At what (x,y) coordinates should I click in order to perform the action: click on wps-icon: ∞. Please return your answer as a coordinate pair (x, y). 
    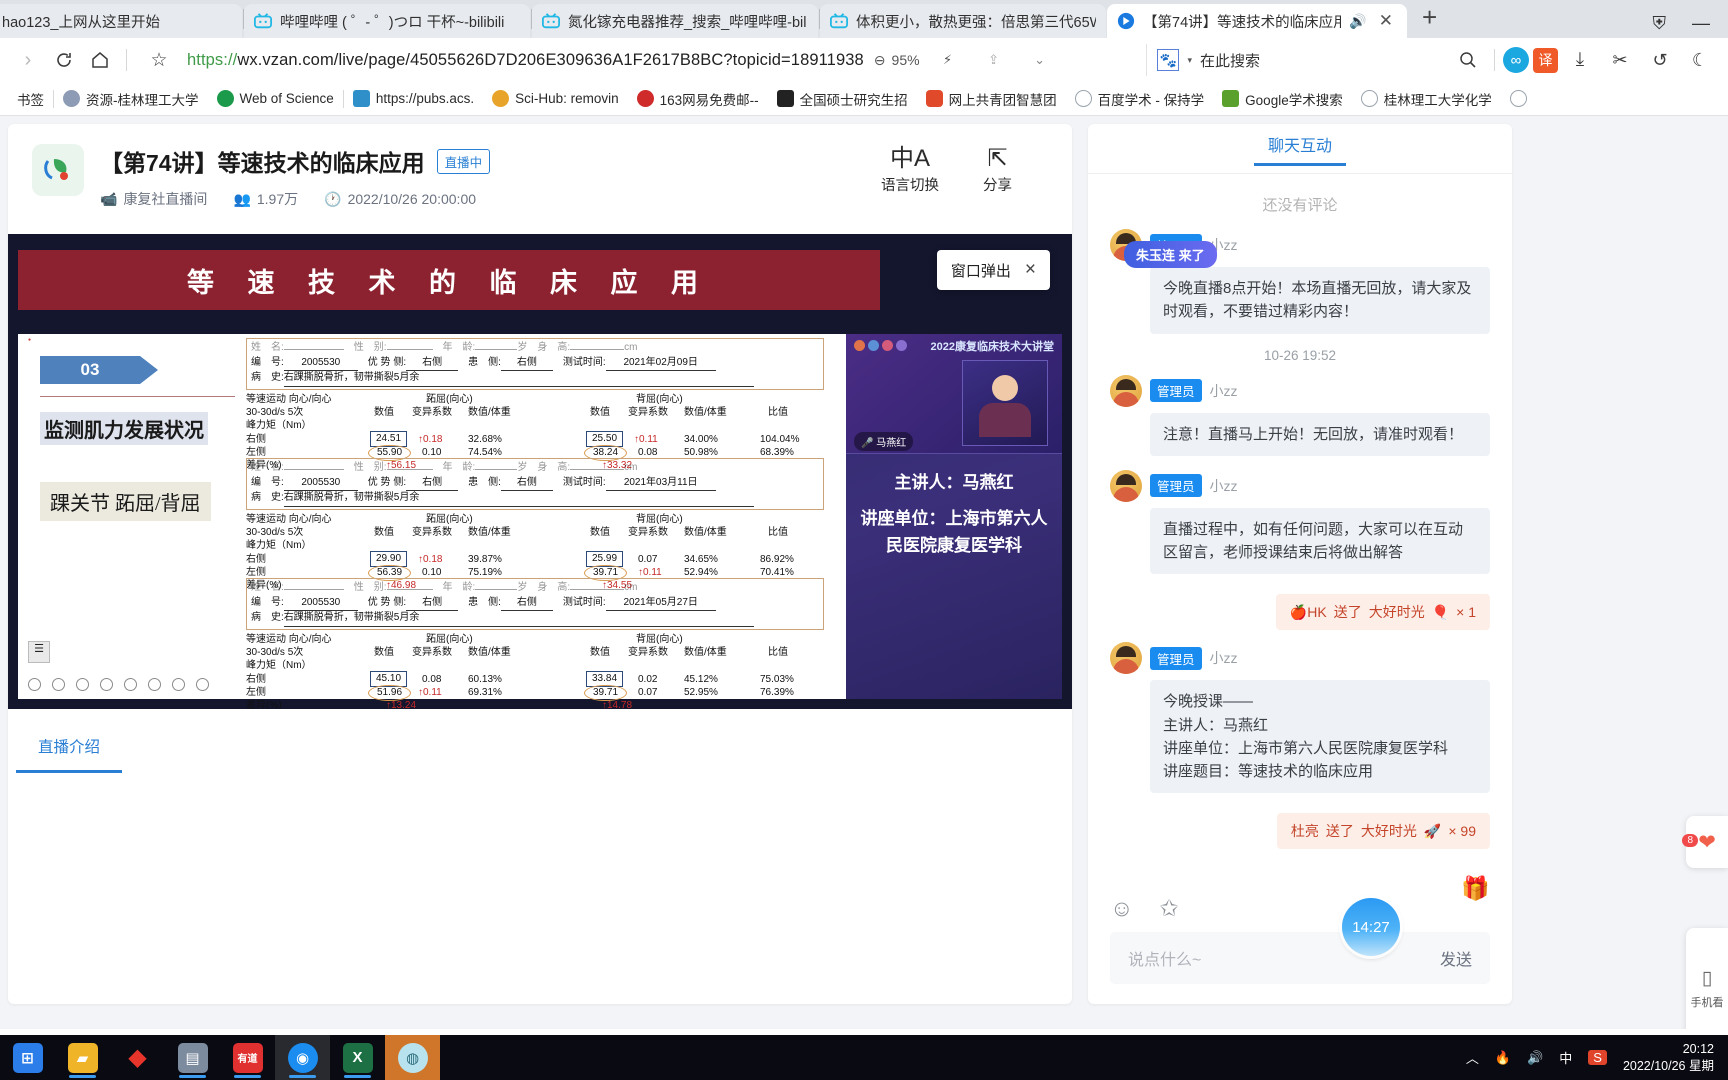
    Looking at the image, I should click on (1516, 60).